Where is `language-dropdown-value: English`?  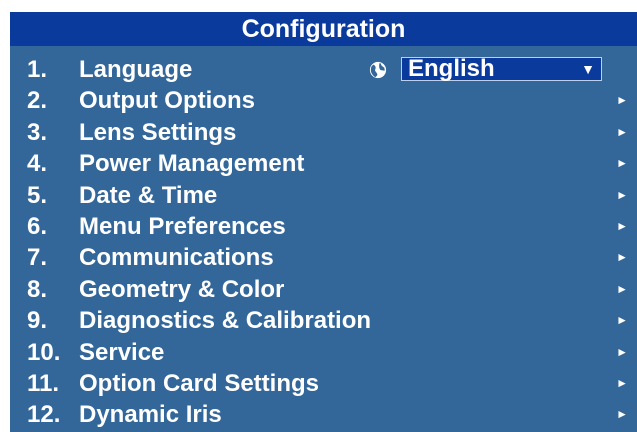
language-dropdown-value: English is located at coordinates (451, 68).